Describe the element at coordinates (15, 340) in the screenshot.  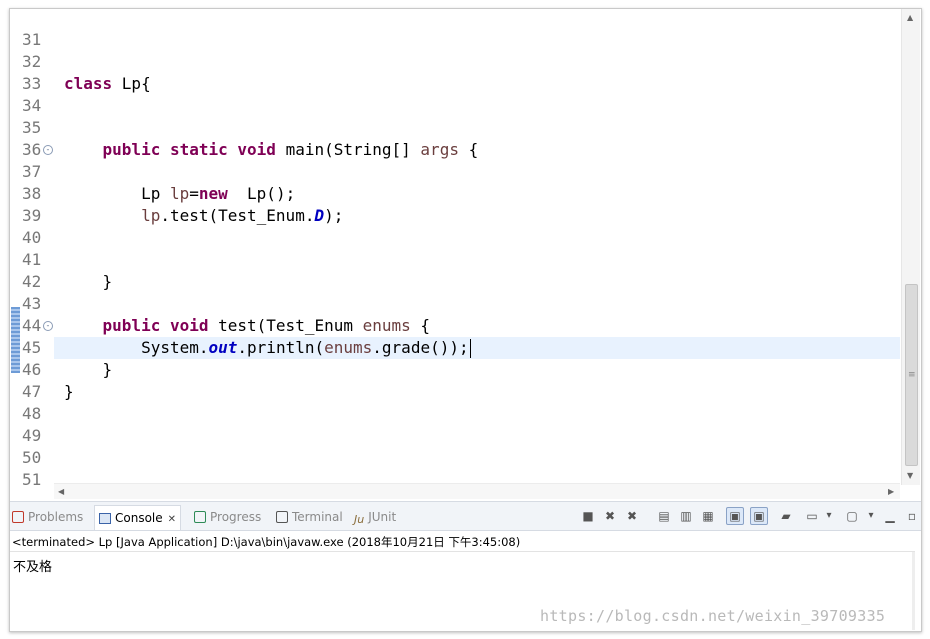
I see `change-indicator-bar` at that location.